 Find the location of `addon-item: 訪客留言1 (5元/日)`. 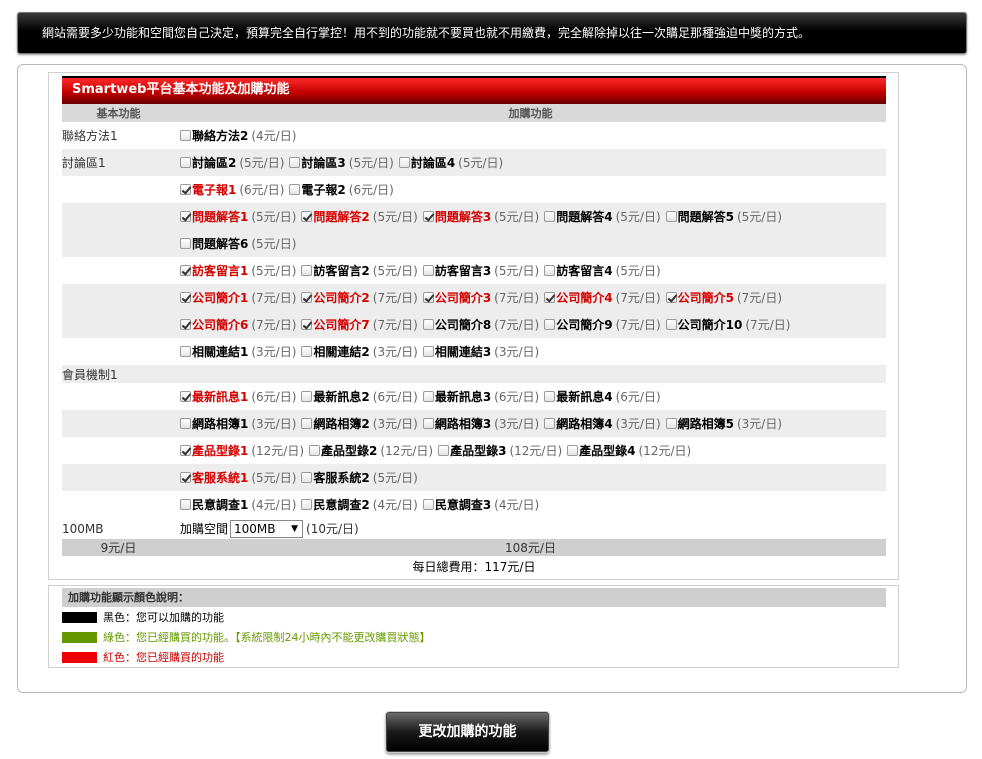

addon-item: 訪客留言1 (5元/日) is located at coordinates (238, 270).